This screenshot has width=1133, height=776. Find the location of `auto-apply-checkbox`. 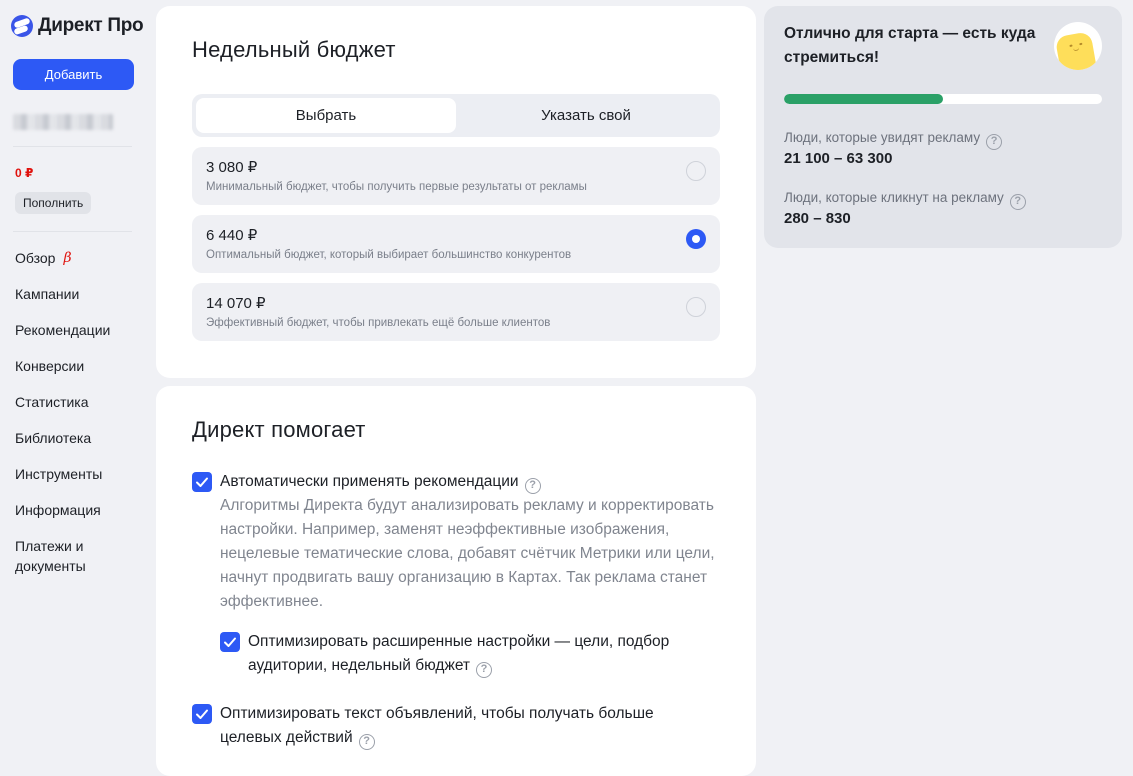

auto-apply-checkbox is located at coordinates (202, 482).